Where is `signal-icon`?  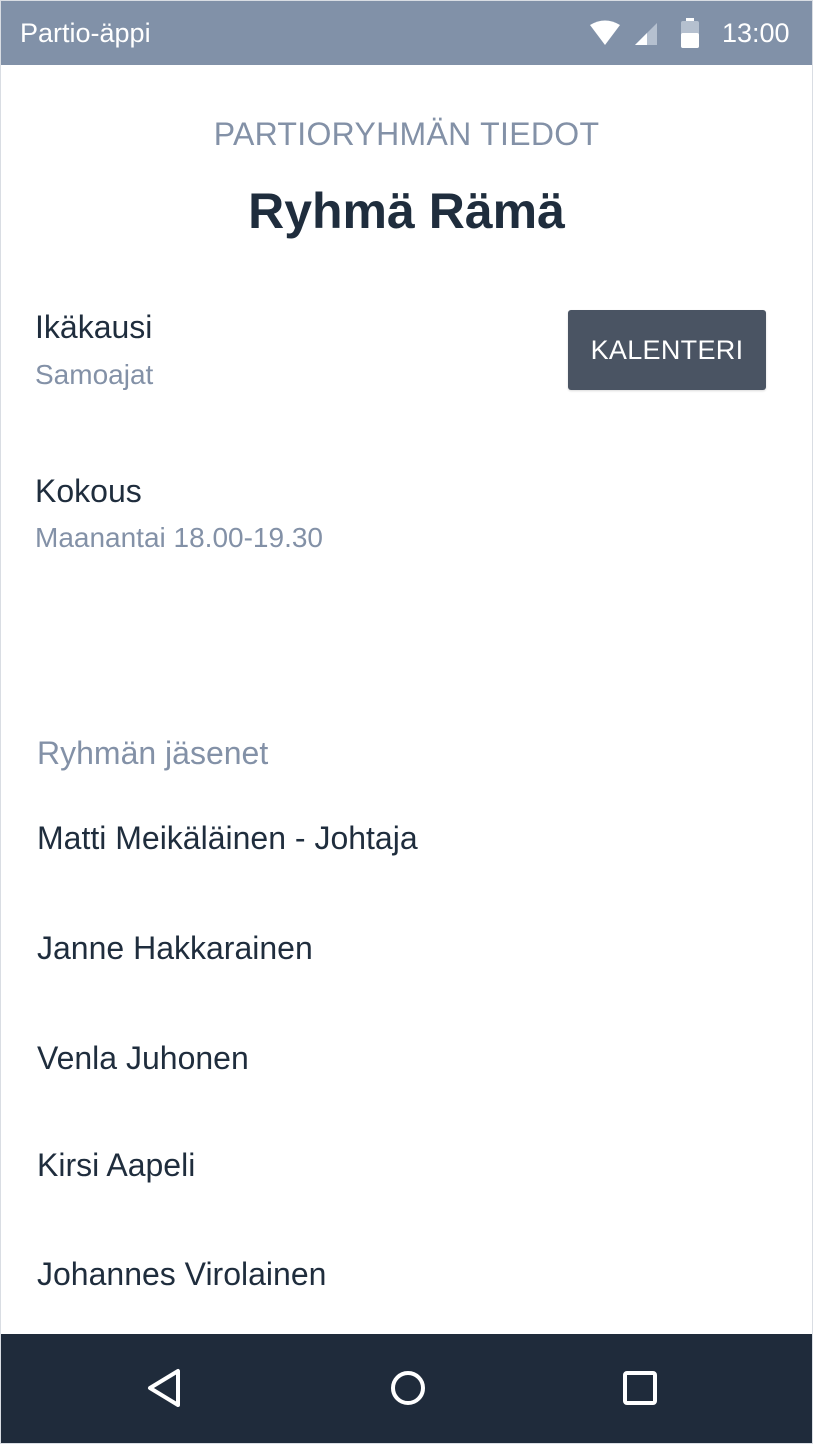
signal-icon is located at coordinates (646, 36).